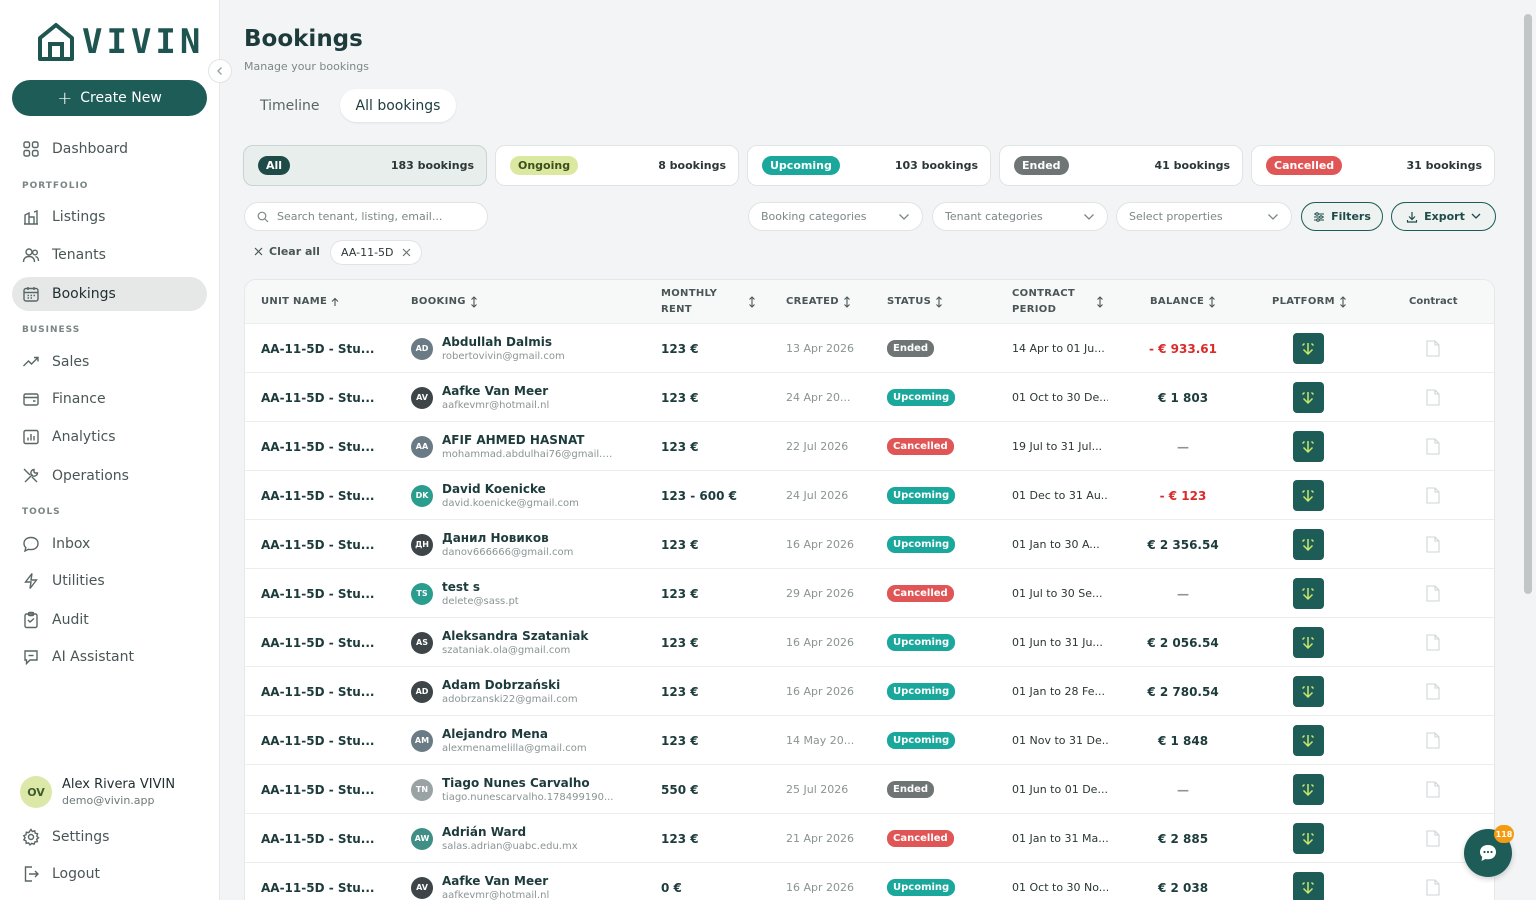 The width and height of the screenshot is (1536, 900). I want to click on clear-all-button: Clear all, so click(287, 251).